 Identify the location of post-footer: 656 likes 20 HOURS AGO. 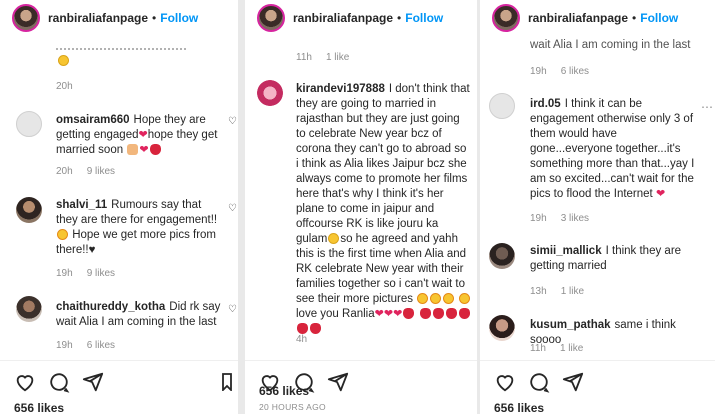
(361, 387).